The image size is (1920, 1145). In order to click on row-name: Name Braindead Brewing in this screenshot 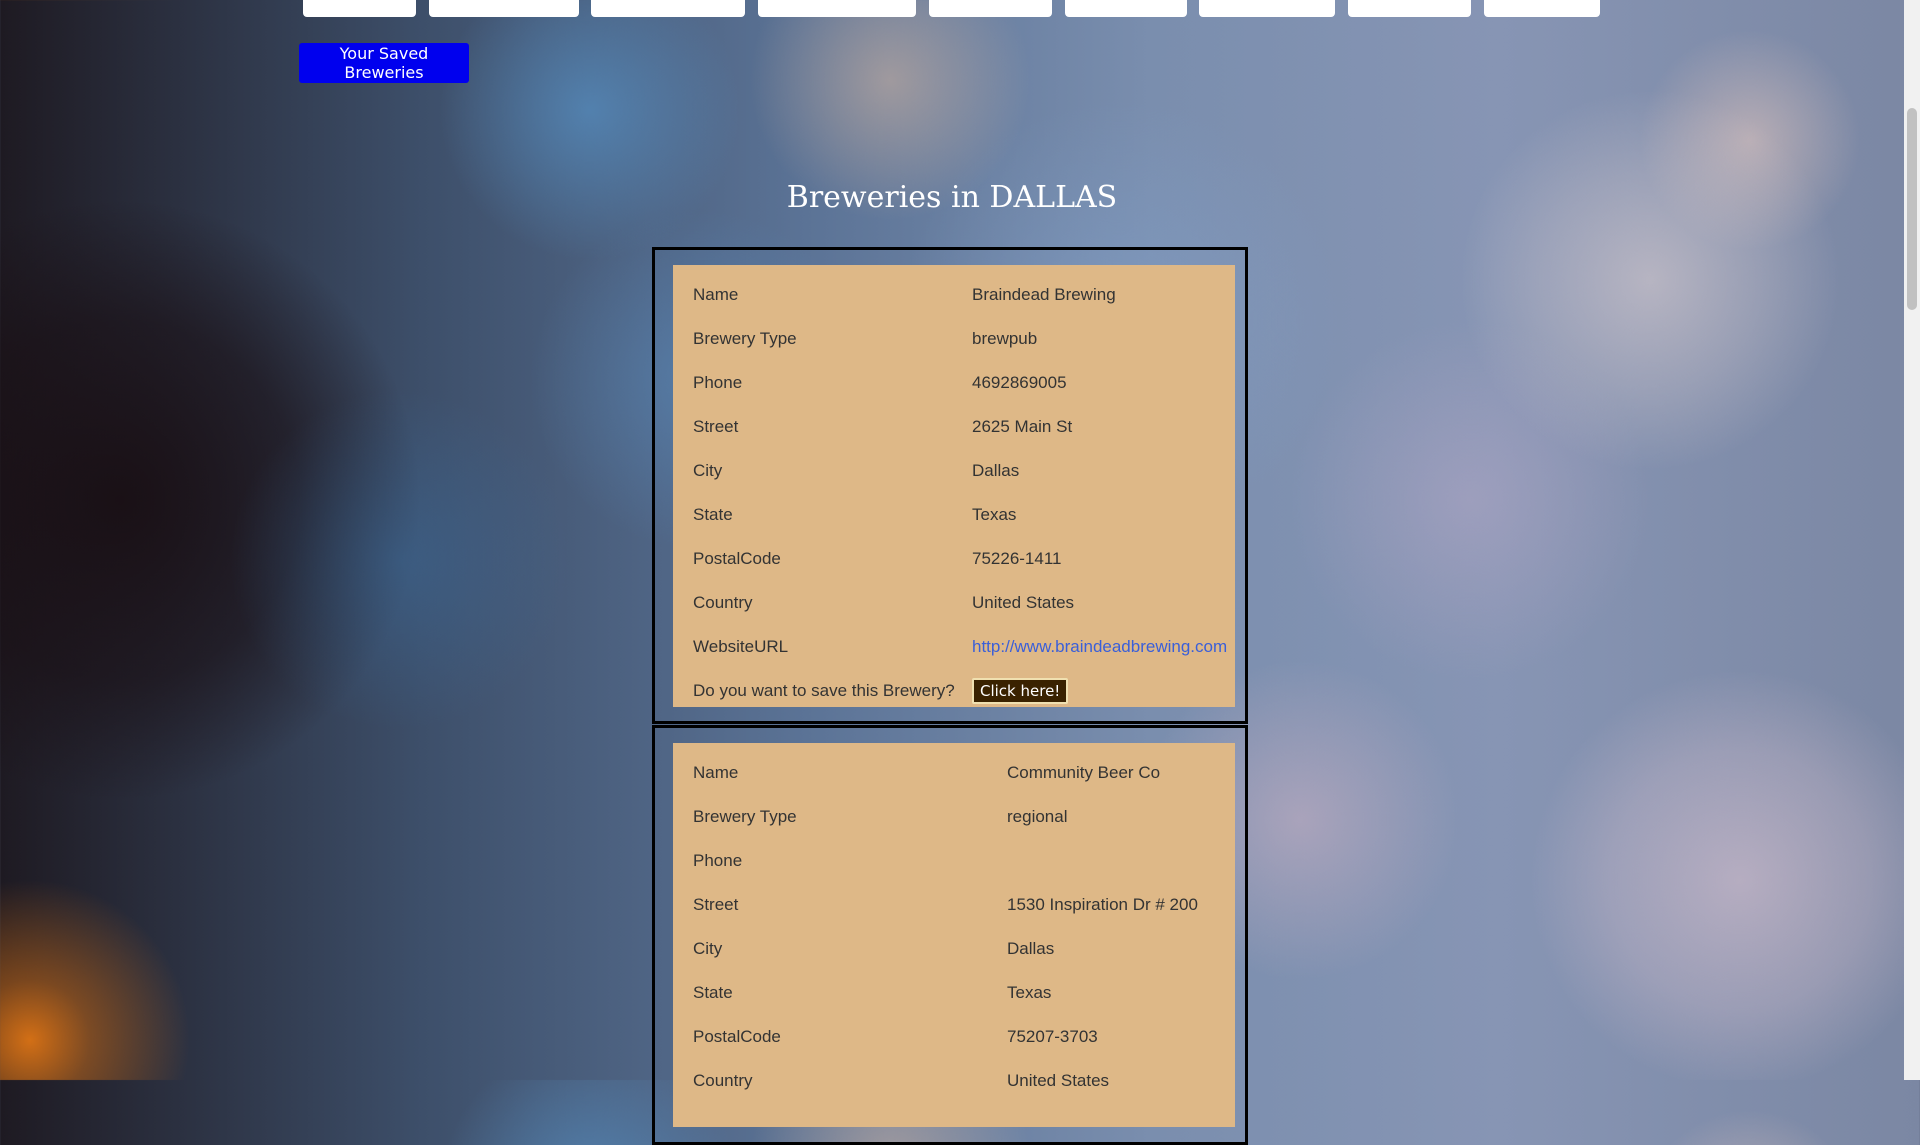, I will do `click(954, 295)`.